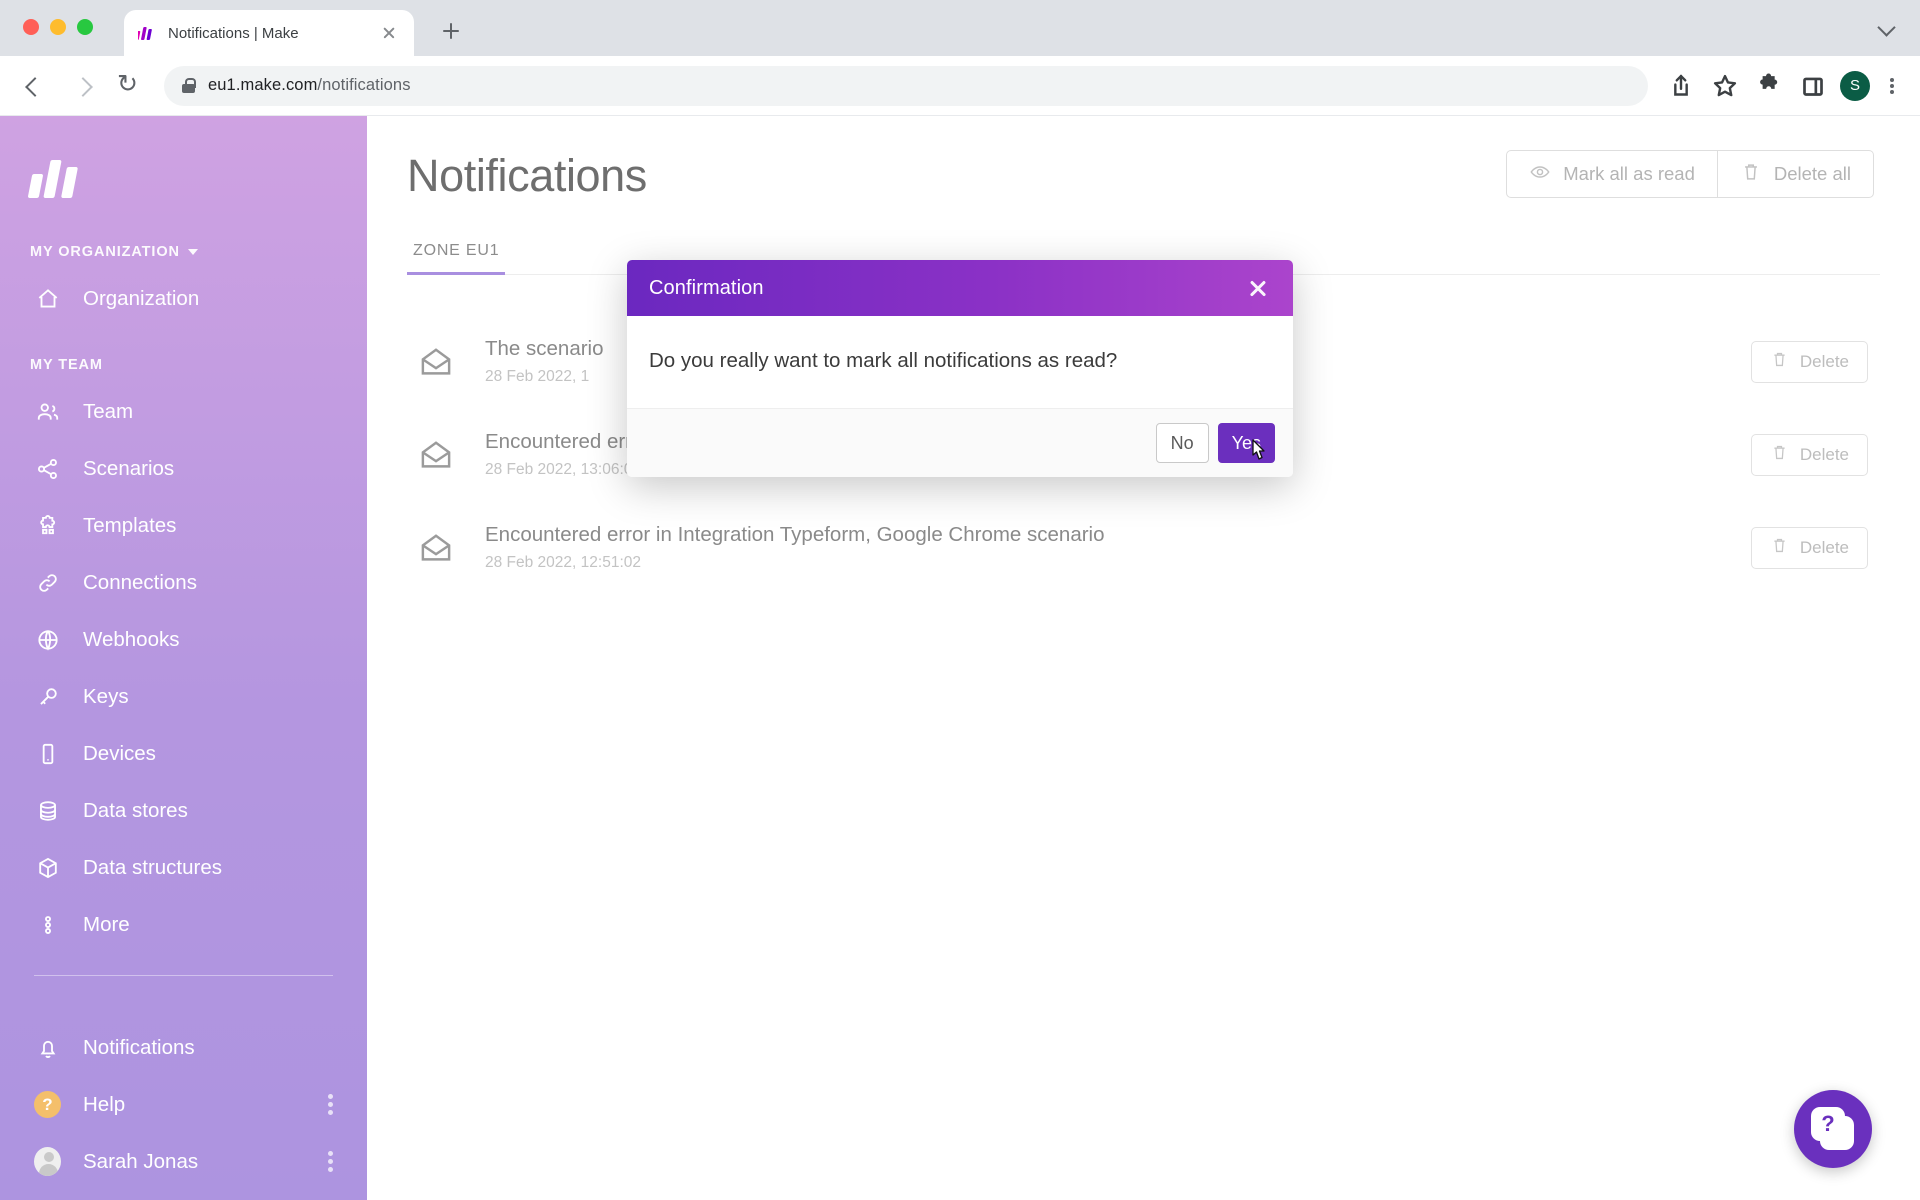 This screenshot has width=1920, height=1200. Describe the element at coordinates (1887, 27) in the screenshot. I see `chevron-down-icon` at that location.